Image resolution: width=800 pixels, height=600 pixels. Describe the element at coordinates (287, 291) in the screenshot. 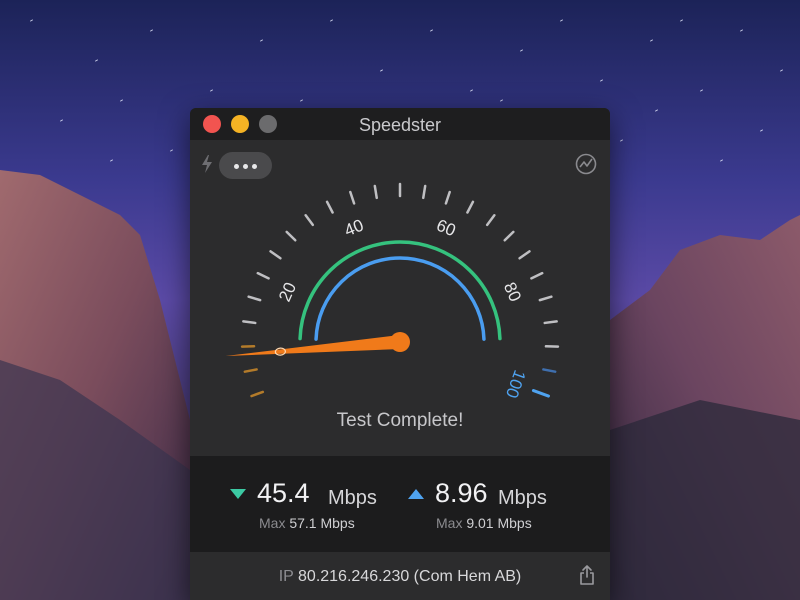

I see `gauge-label: 20` at that location.